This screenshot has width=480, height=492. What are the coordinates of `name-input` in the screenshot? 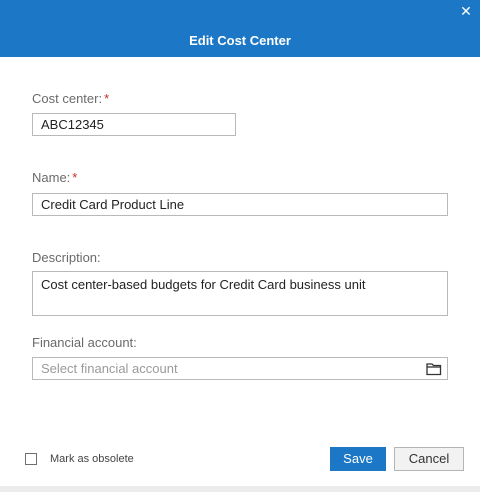 It's located at (240, 204).